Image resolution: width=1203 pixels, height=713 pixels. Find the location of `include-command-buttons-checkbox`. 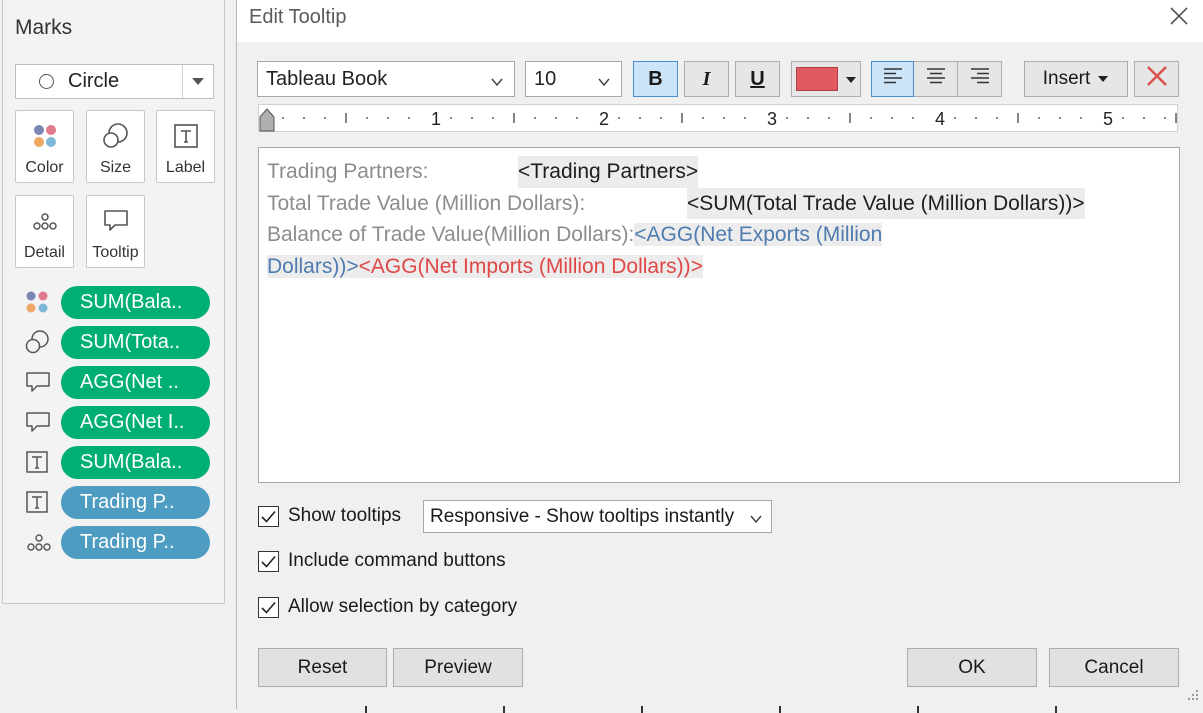

include-command-buttons-checkbox is located at coordinates (268, 561).